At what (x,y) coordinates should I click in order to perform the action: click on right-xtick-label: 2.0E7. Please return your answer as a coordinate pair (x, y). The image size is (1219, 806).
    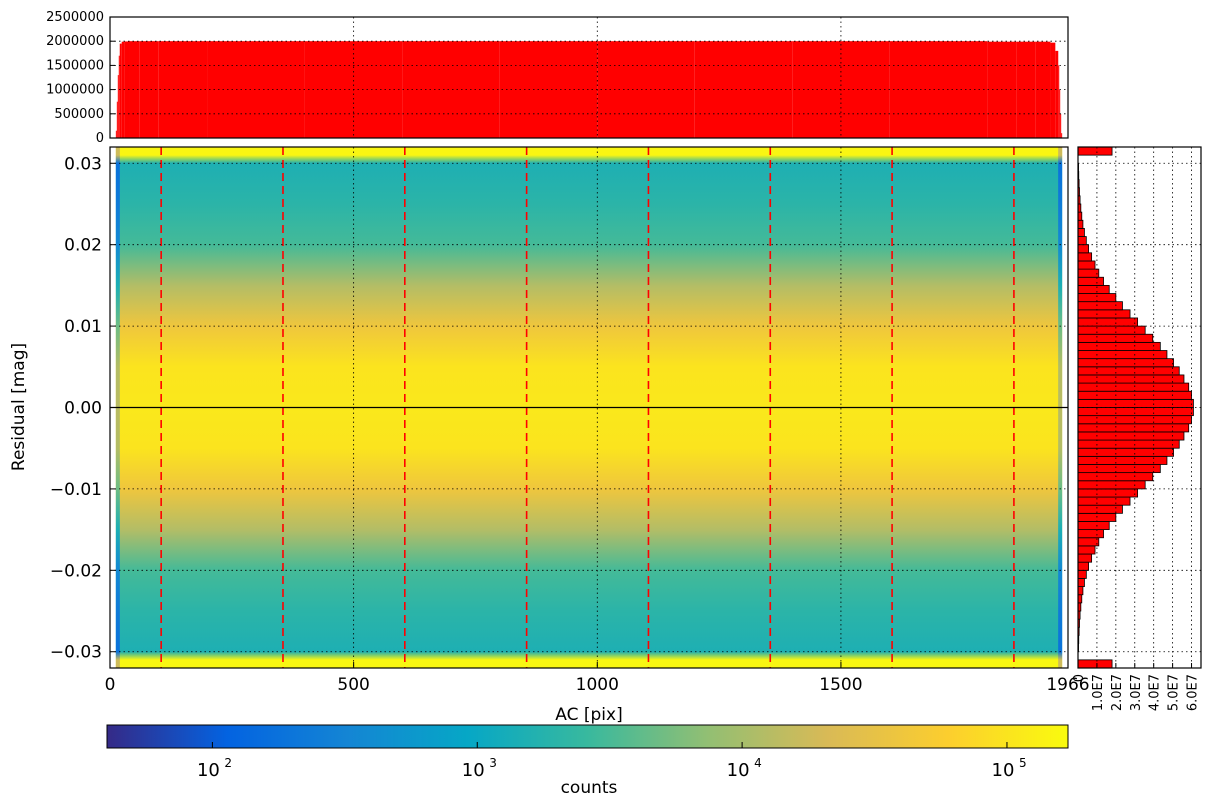
    Looking at the image, I should click on (1117, 692).